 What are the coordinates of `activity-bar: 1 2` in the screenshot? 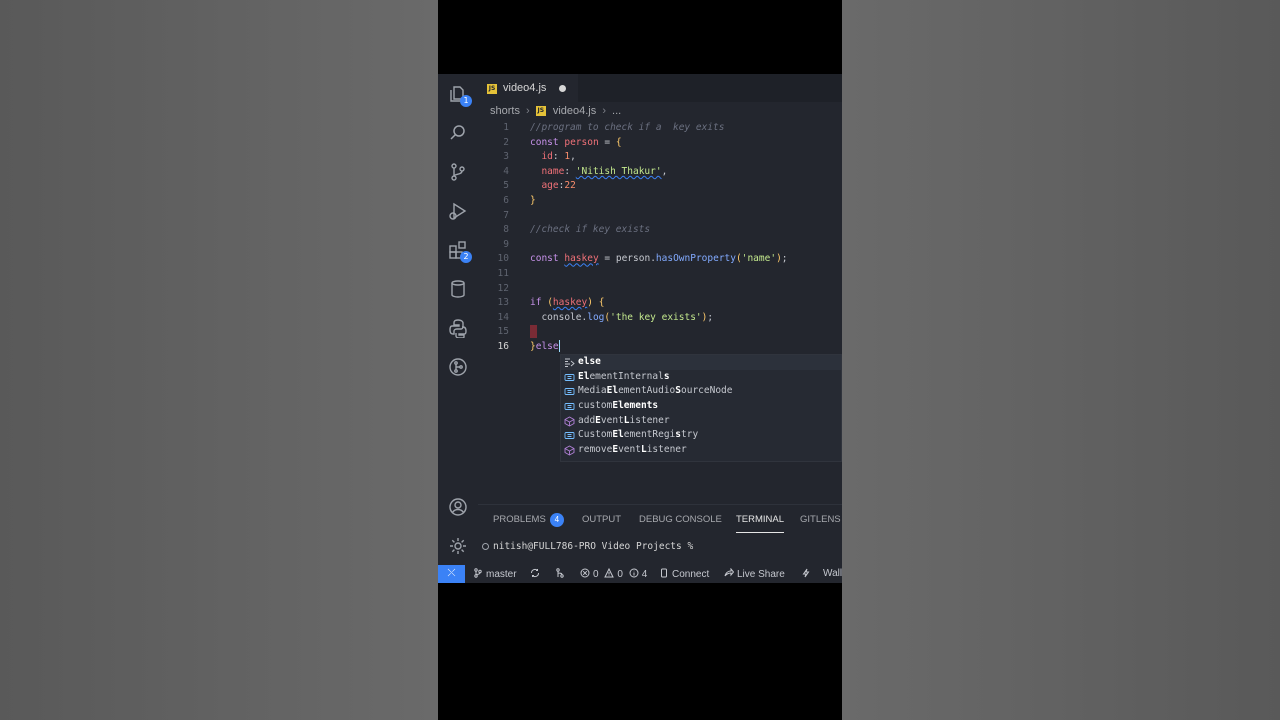 It's located at (458, 319).